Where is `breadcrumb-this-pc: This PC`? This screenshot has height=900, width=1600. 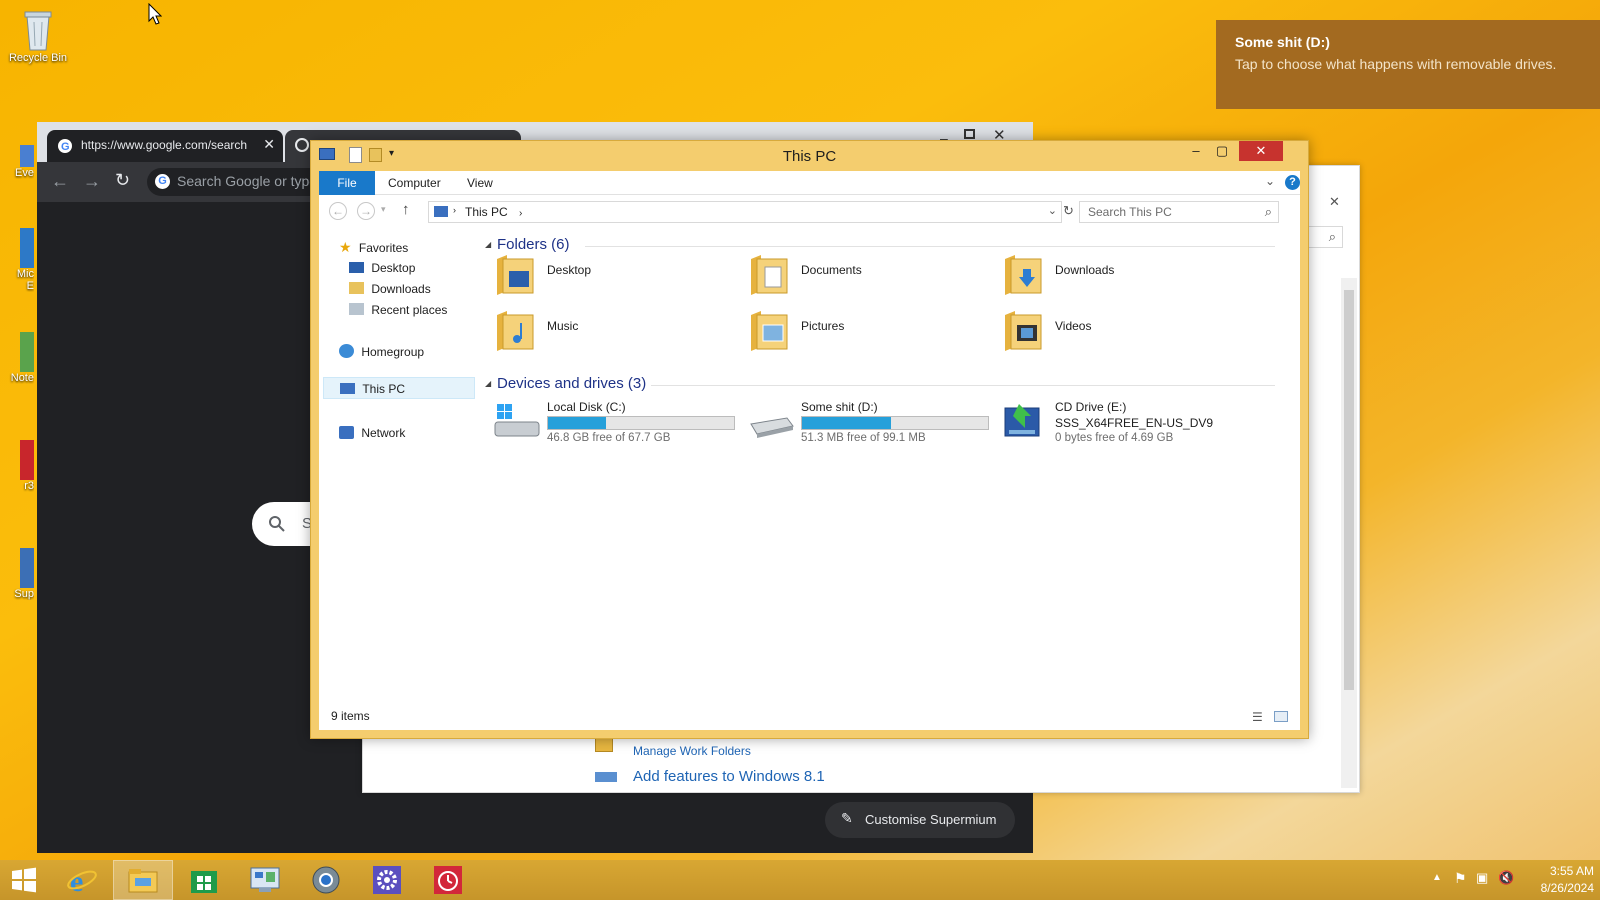
breadcrumb-this-pc: This PC is located at coordinates (486, 212).